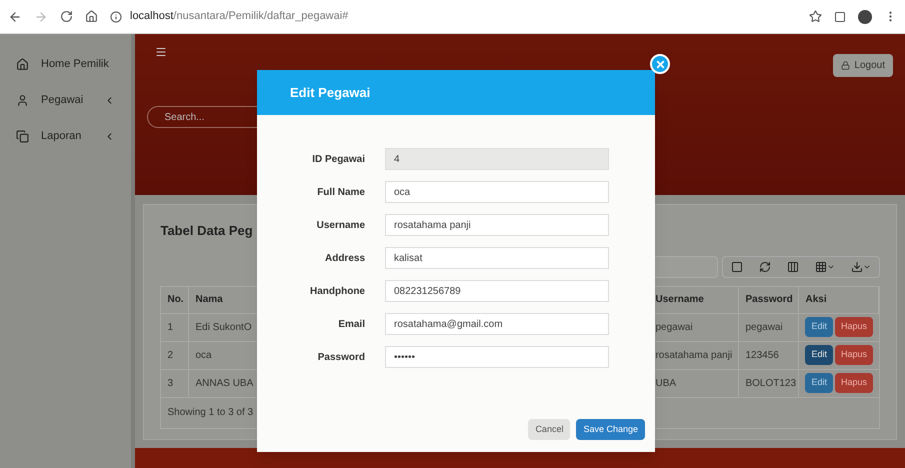 The height and width of the screenshot is (468, 905). I want to click on sidebar-item: Home Pemilik, so click(66, 64).